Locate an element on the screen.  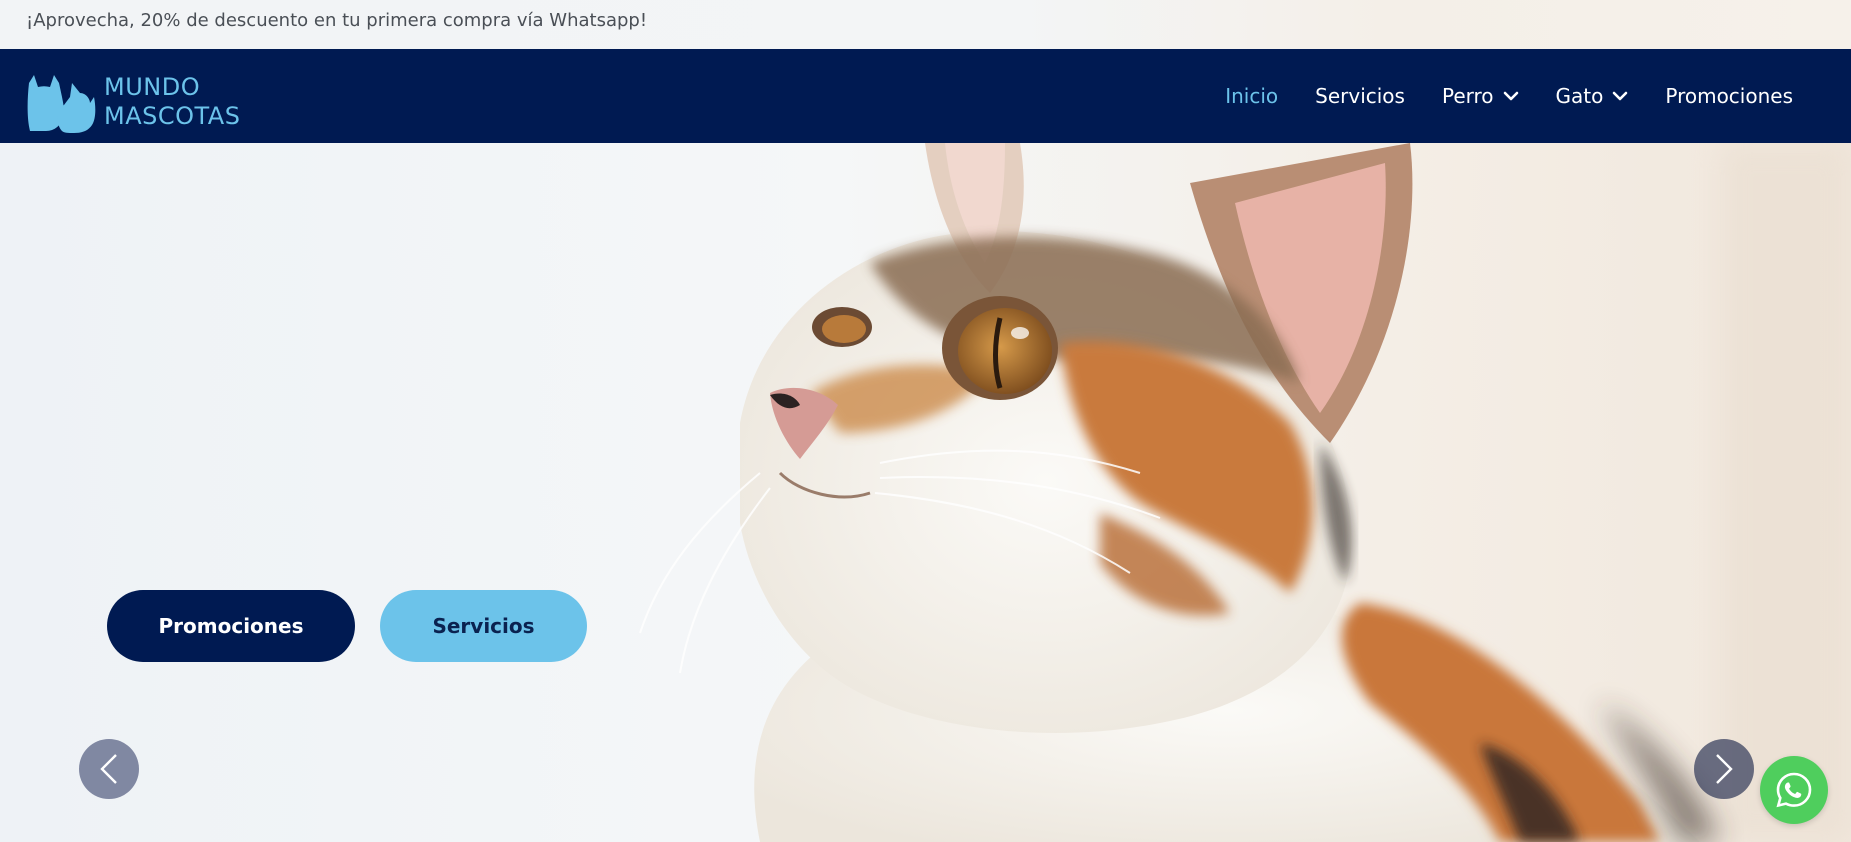
nav-menu: Inicio Servicios Perro Gato Promociones is located at coordinates (1490, 96).